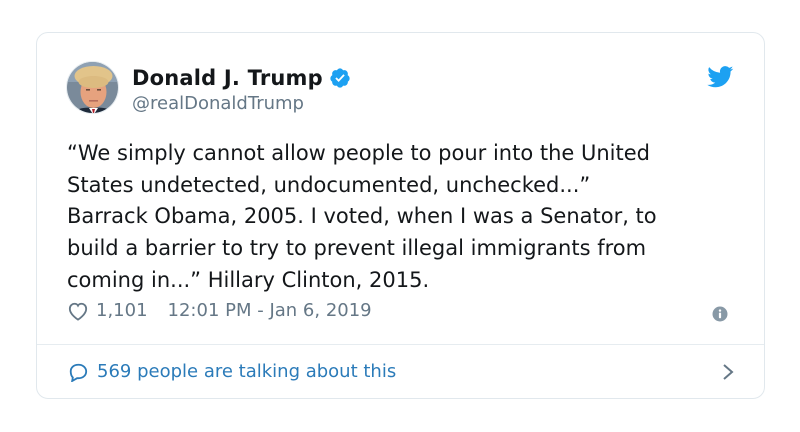 The image size is (800, 432). I want to click on twitter-bird-icon, so click(720, 77).